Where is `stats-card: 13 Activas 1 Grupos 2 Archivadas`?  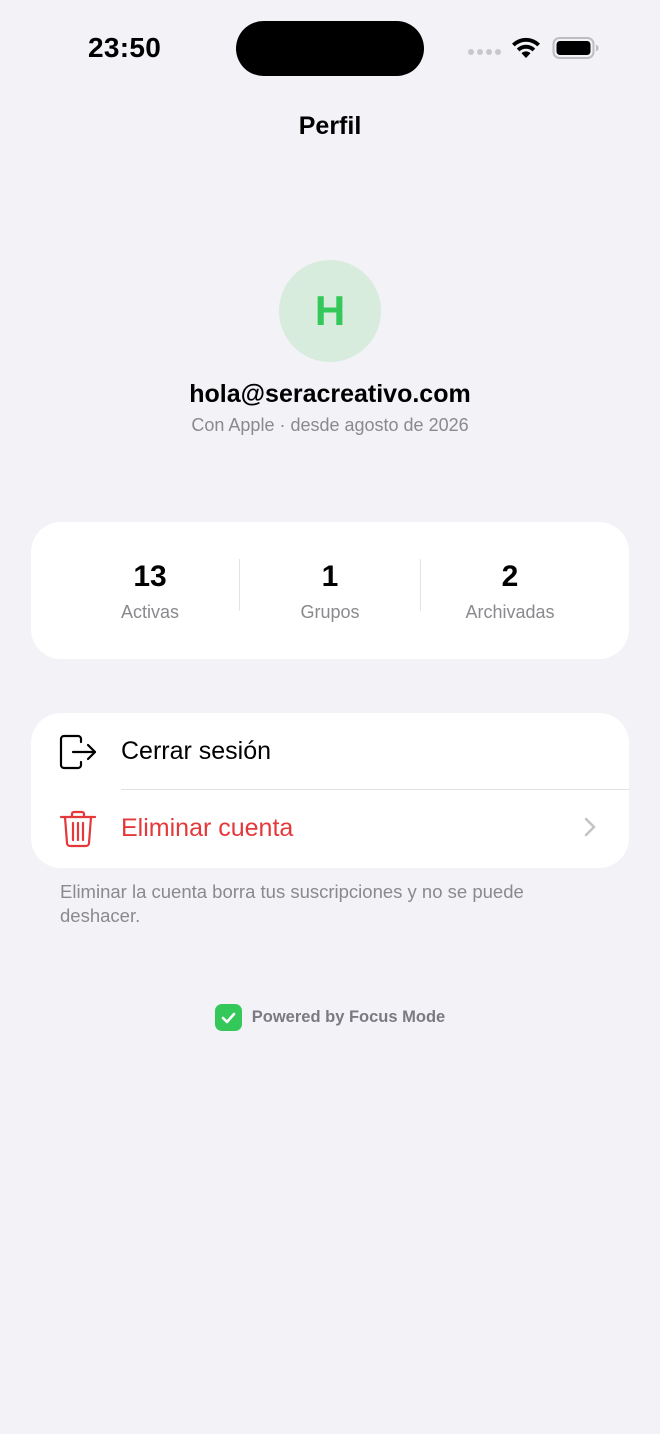 stats-card: 13 Activas 1 Grupos 2 Archivadas is located at coordinates (330, 590).